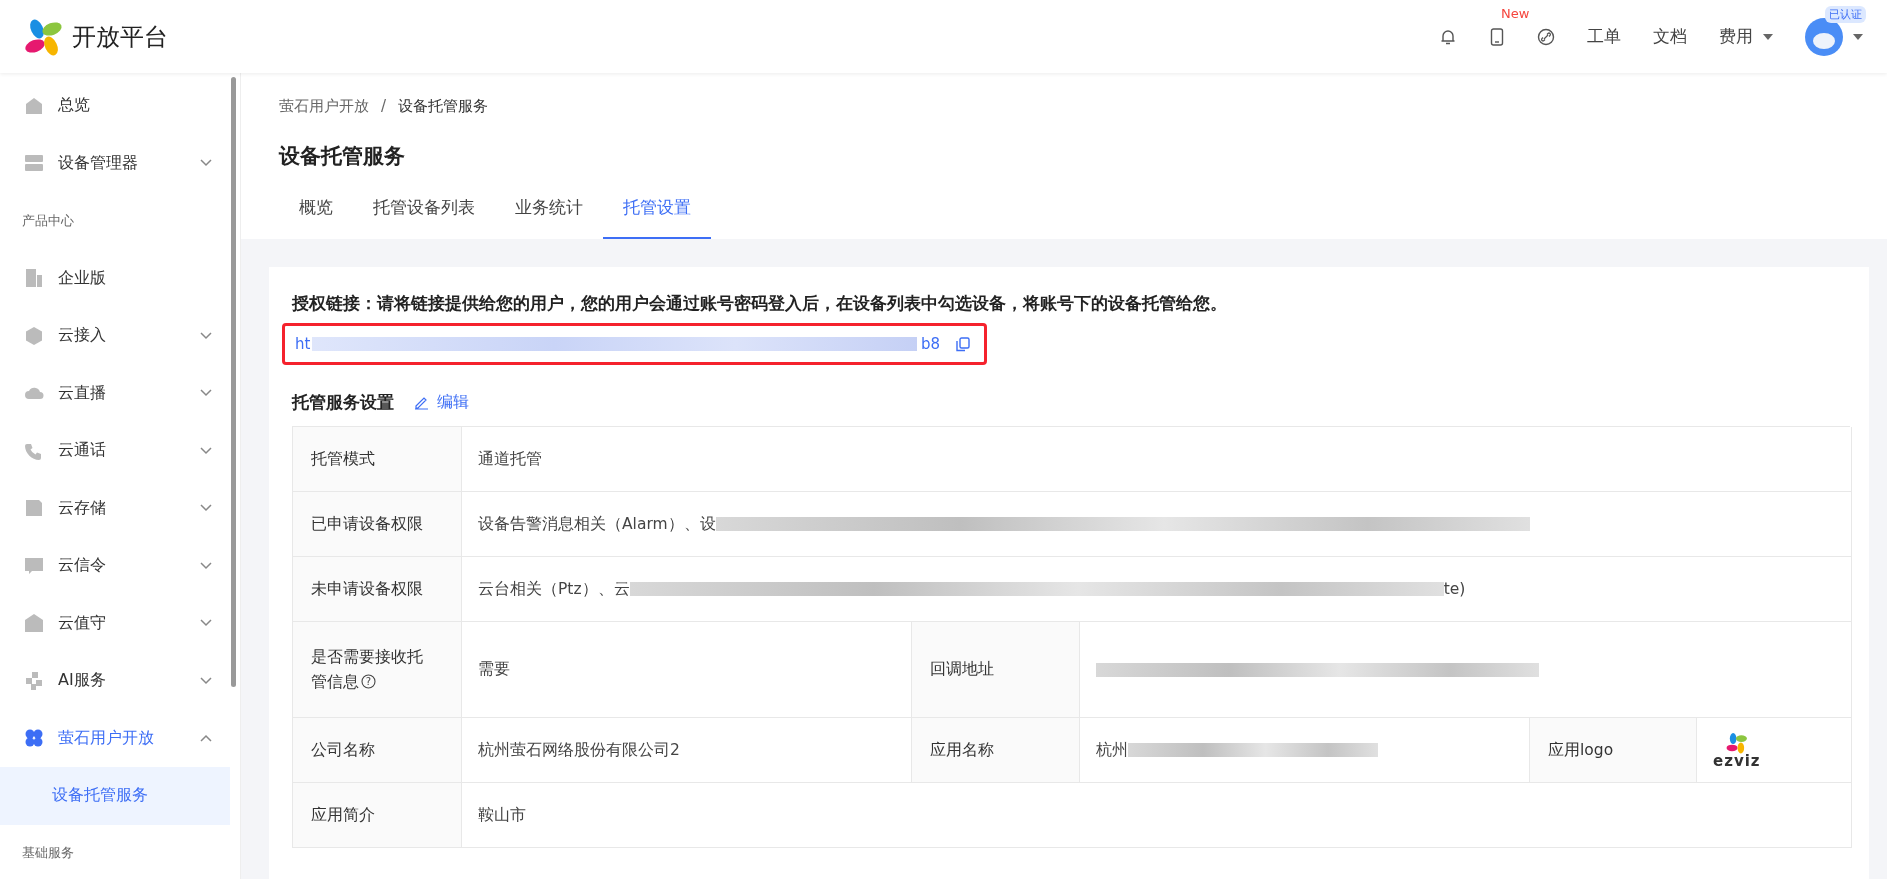 The height and width of the screenshot is (879, 1887). What do you see at coordinates (343, 815) in the screenshot?
I see `field-label: 应用简介` at bounding box center [343, 815].